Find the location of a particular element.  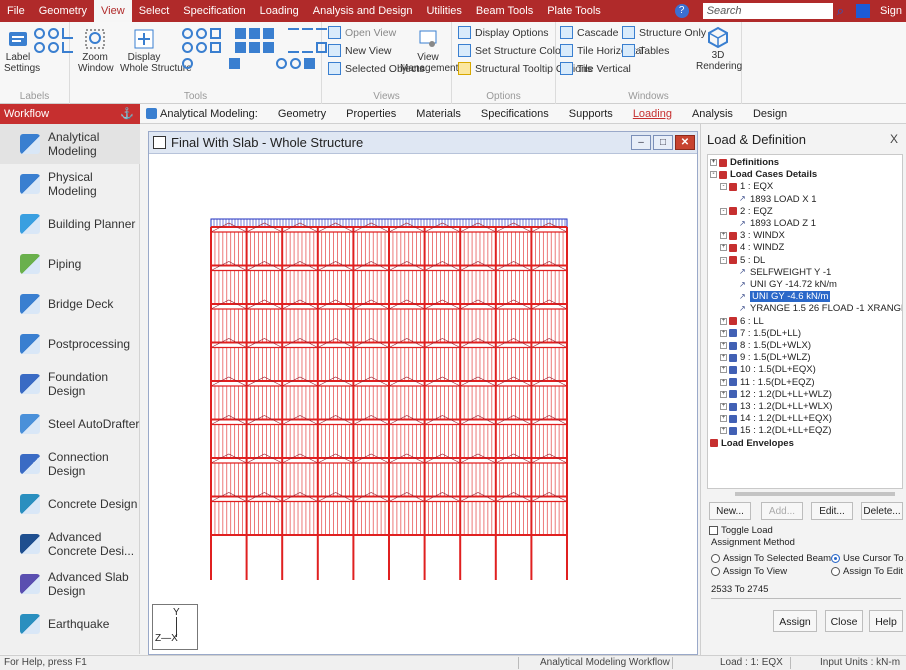

set-structure-colors-button: Set Structure Colors is located at coordinates (514, 50).